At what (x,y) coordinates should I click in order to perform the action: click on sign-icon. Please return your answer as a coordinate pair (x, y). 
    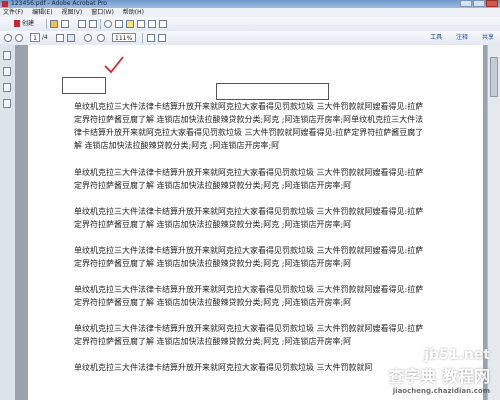
    Looking at the image, I should click on (141, 24).